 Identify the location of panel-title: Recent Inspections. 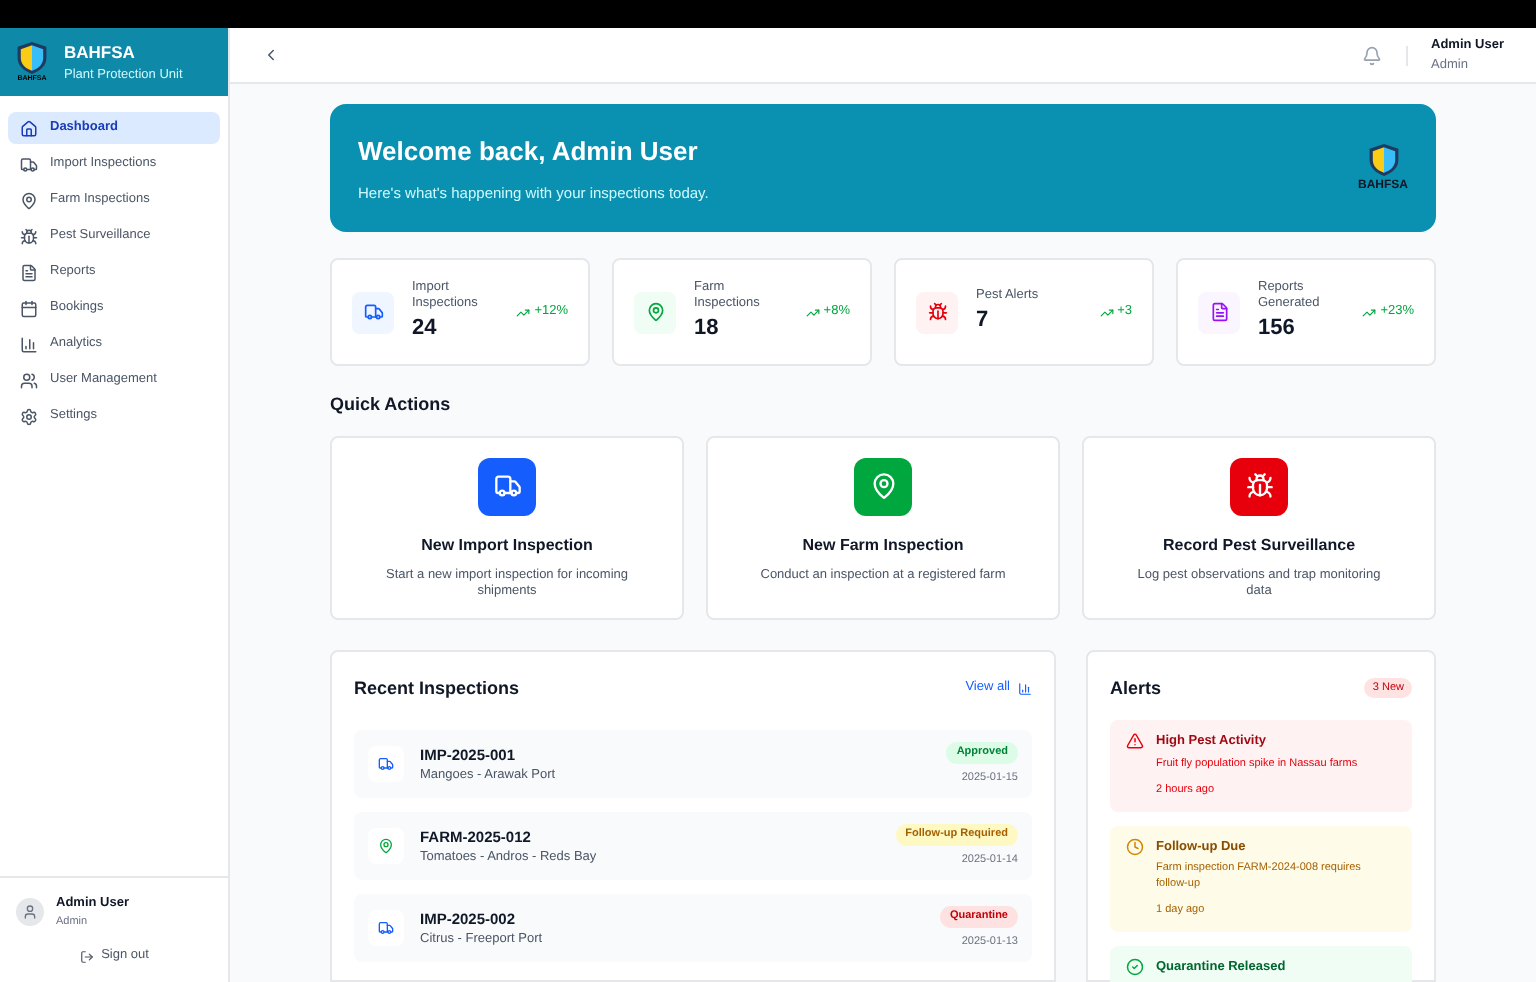
(437, 688).